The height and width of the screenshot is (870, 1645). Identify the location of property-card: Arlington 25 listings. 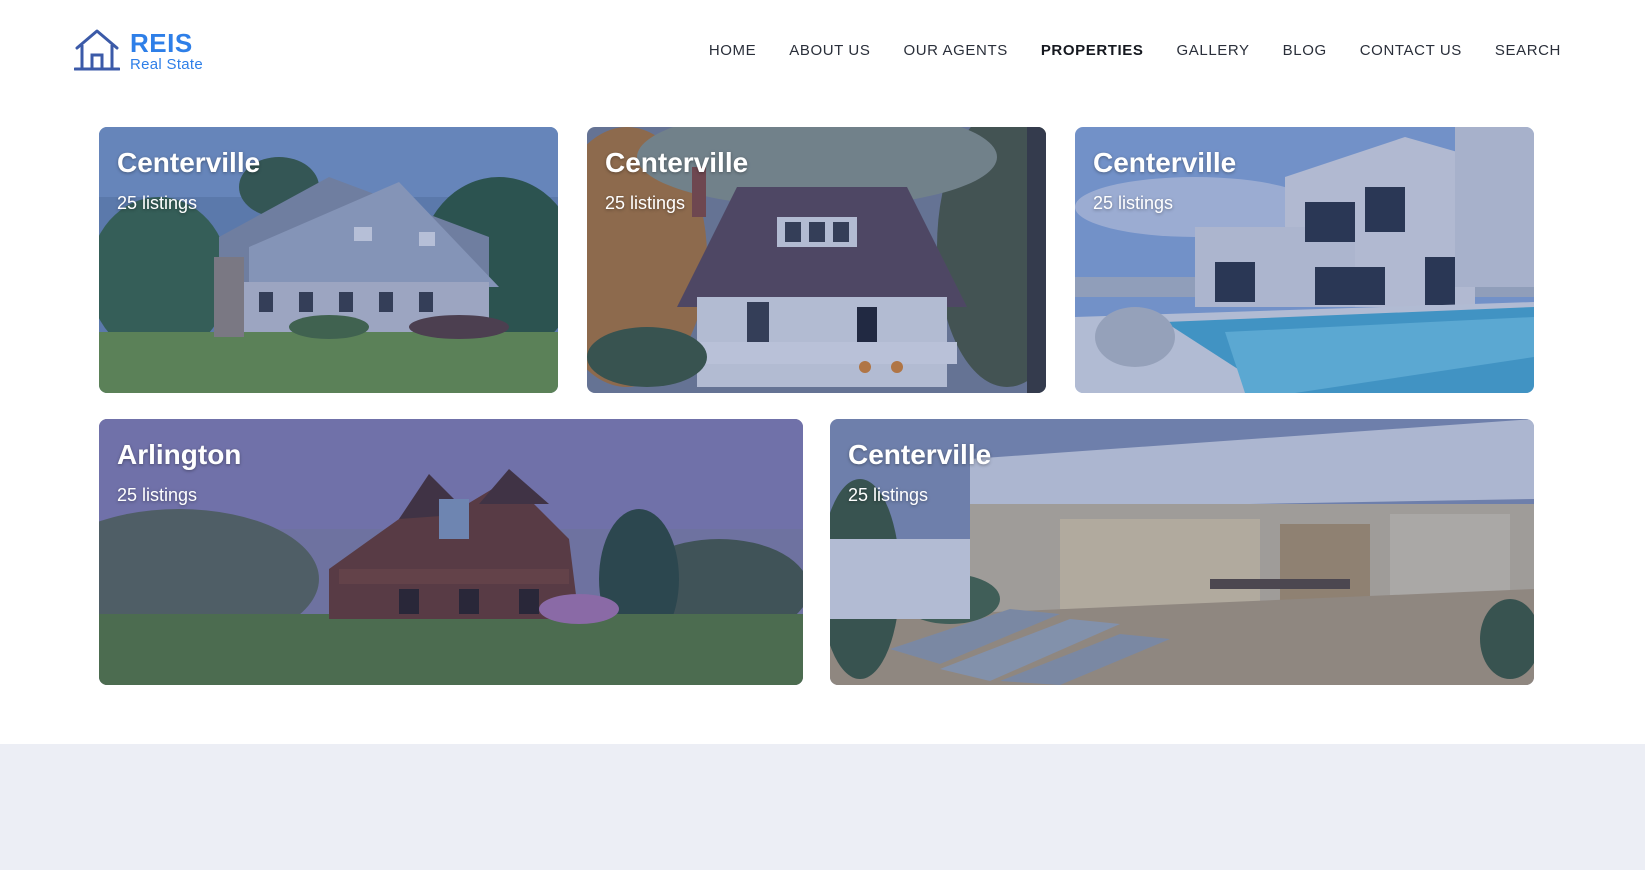
(451, 552).